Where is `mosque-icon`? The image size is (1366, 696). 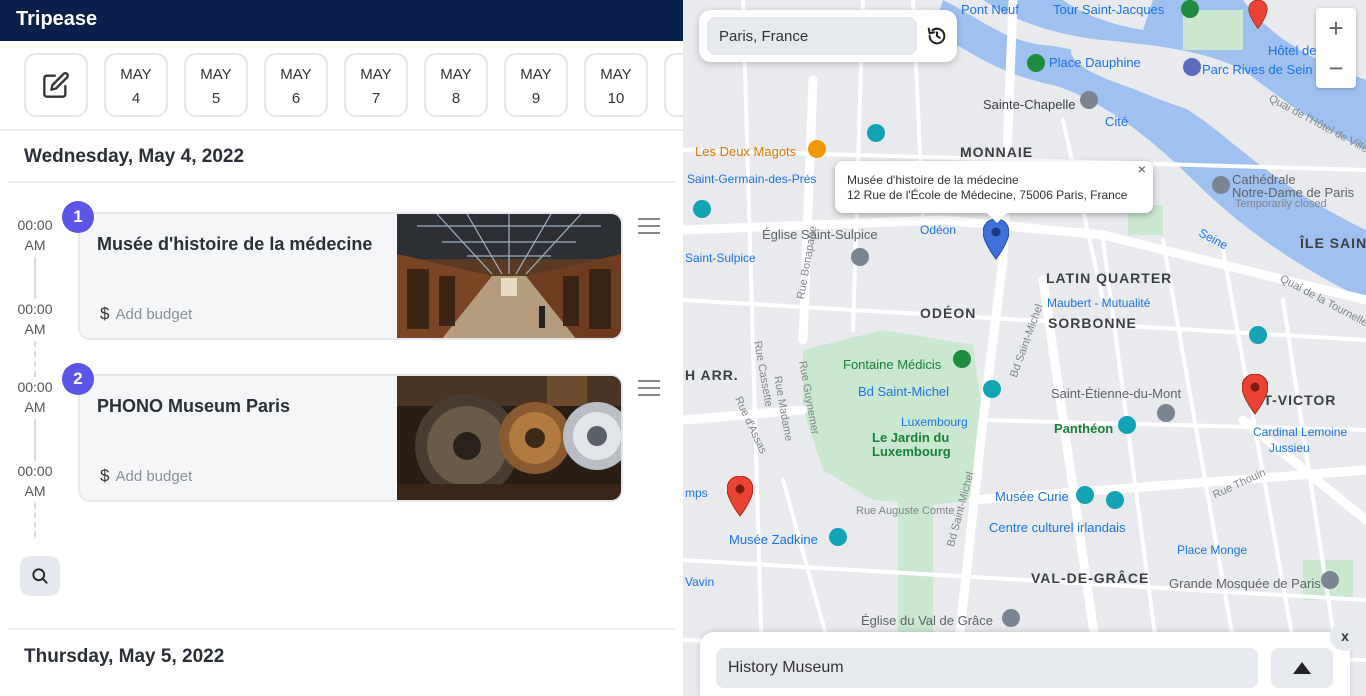 mosque-icon is located at coordinates (1330, 580).